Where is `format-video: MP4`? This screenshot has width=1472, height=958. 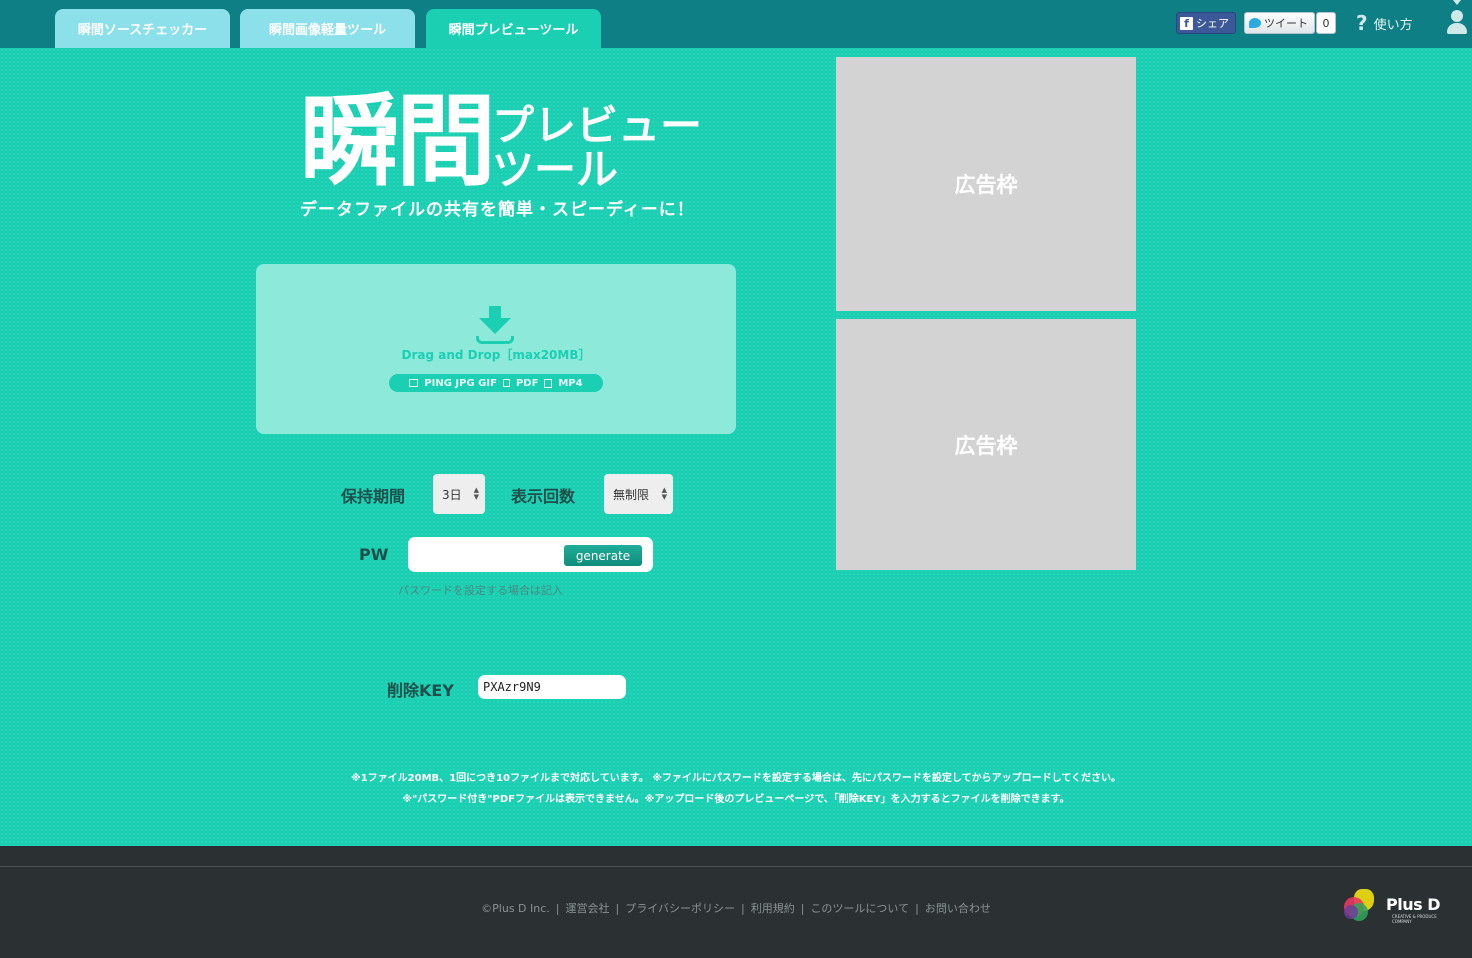 format-video: MP4 is located at coordinates (570, 383).